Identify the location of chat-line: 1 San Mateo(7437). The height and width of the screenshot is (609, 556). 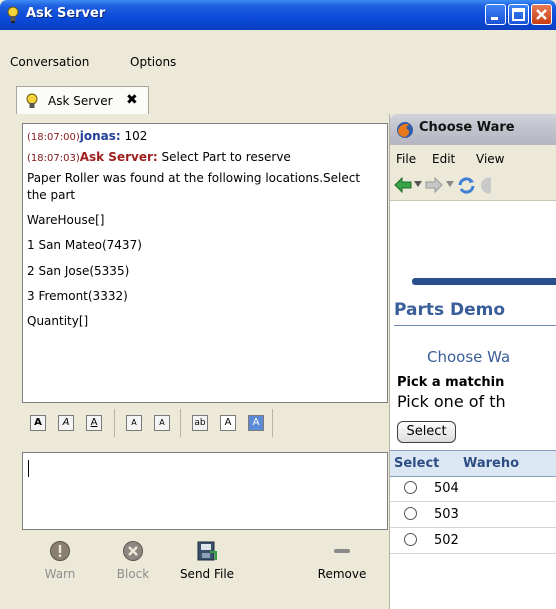
(84, 245).